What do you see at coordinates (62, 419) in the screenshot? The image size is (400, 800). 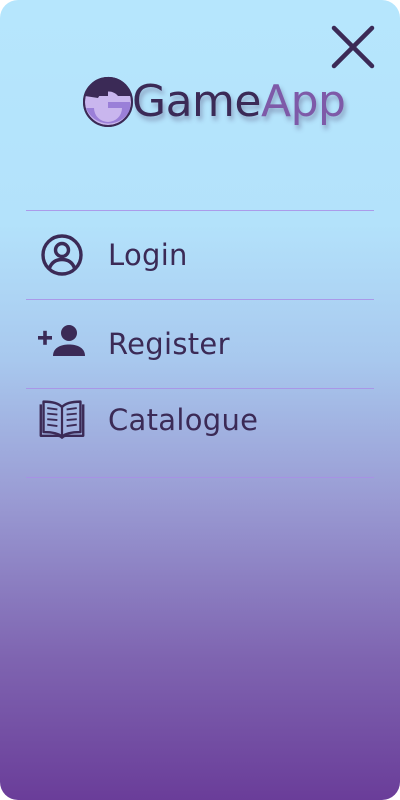 I see `open-book-icon` at bounding box center [62, 419].